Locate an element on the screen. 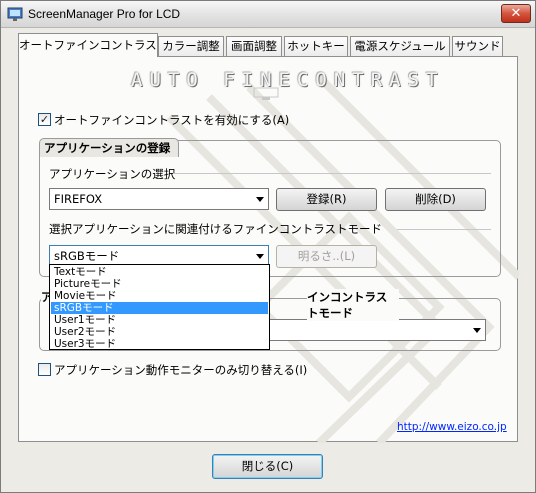 This screenshot has height=493, width=536. tab-color-adjust: カラー調整 is located at coordinates (191, 46).